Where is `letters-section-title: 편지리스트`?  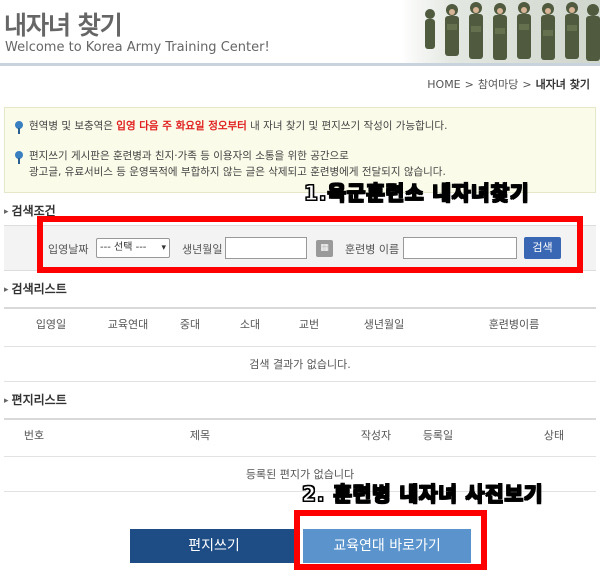 letters-section-title: 편지리스트 is located at coordinates (35, 399).